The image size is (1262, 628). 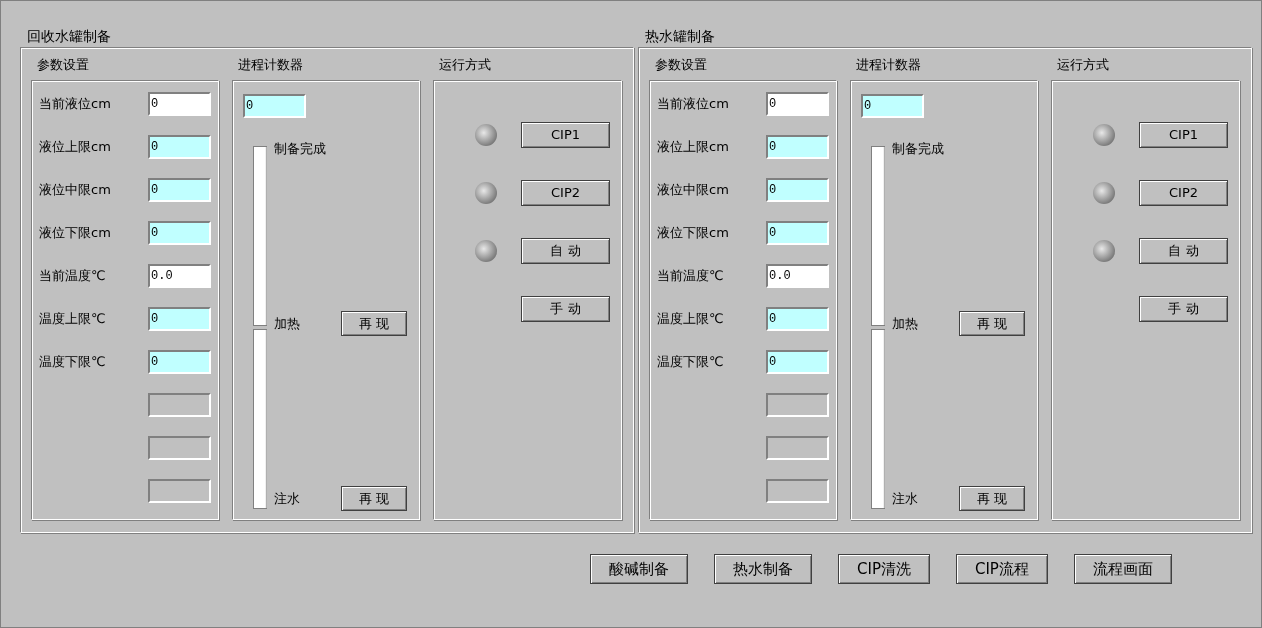 I want to click on nav-button: 酸碱制备, so click(x=639, y=569).